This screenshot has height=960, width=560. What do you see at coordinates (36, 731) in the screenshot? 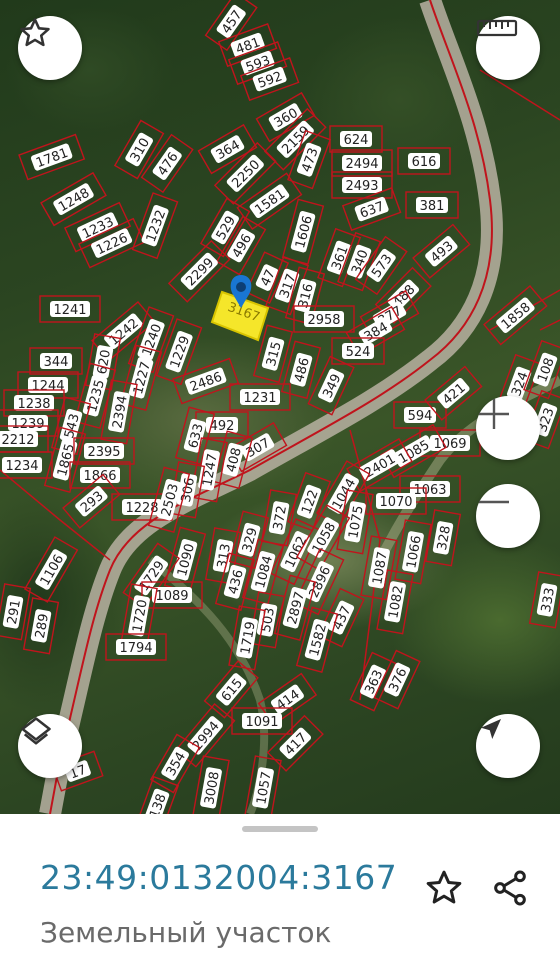
I see `layers-icon` at bounding box center [36, 731].